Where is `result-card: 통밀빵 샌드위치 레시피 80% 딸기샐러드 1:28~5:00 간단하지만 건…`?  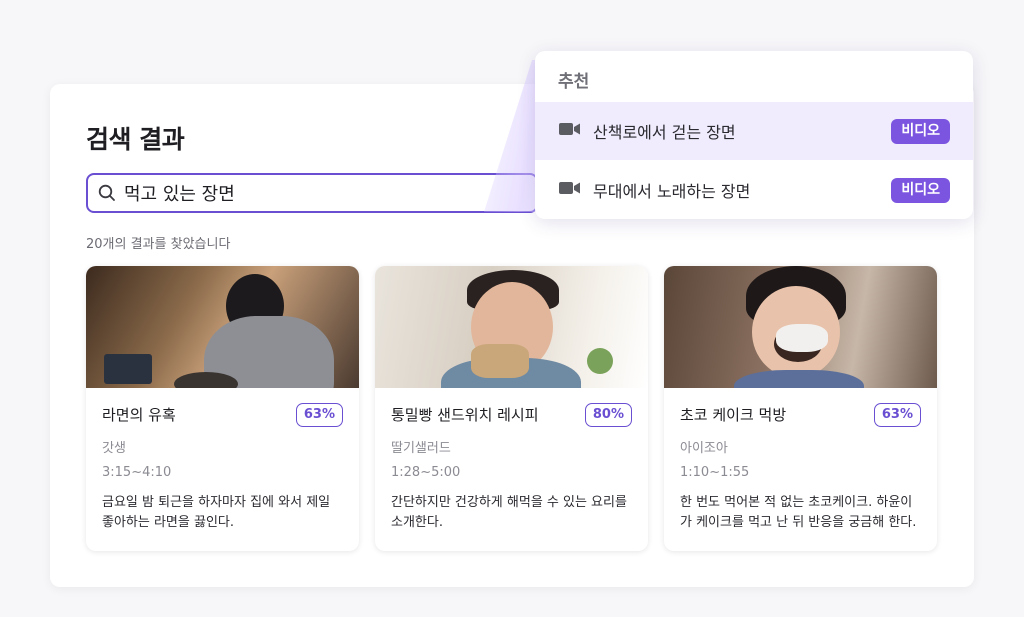
result-card: 통밀빵 샌드위치 레시피 80% 딸기샐러드 1:28~5:00 간단하지만 건… is located at coordinates (511, 408).